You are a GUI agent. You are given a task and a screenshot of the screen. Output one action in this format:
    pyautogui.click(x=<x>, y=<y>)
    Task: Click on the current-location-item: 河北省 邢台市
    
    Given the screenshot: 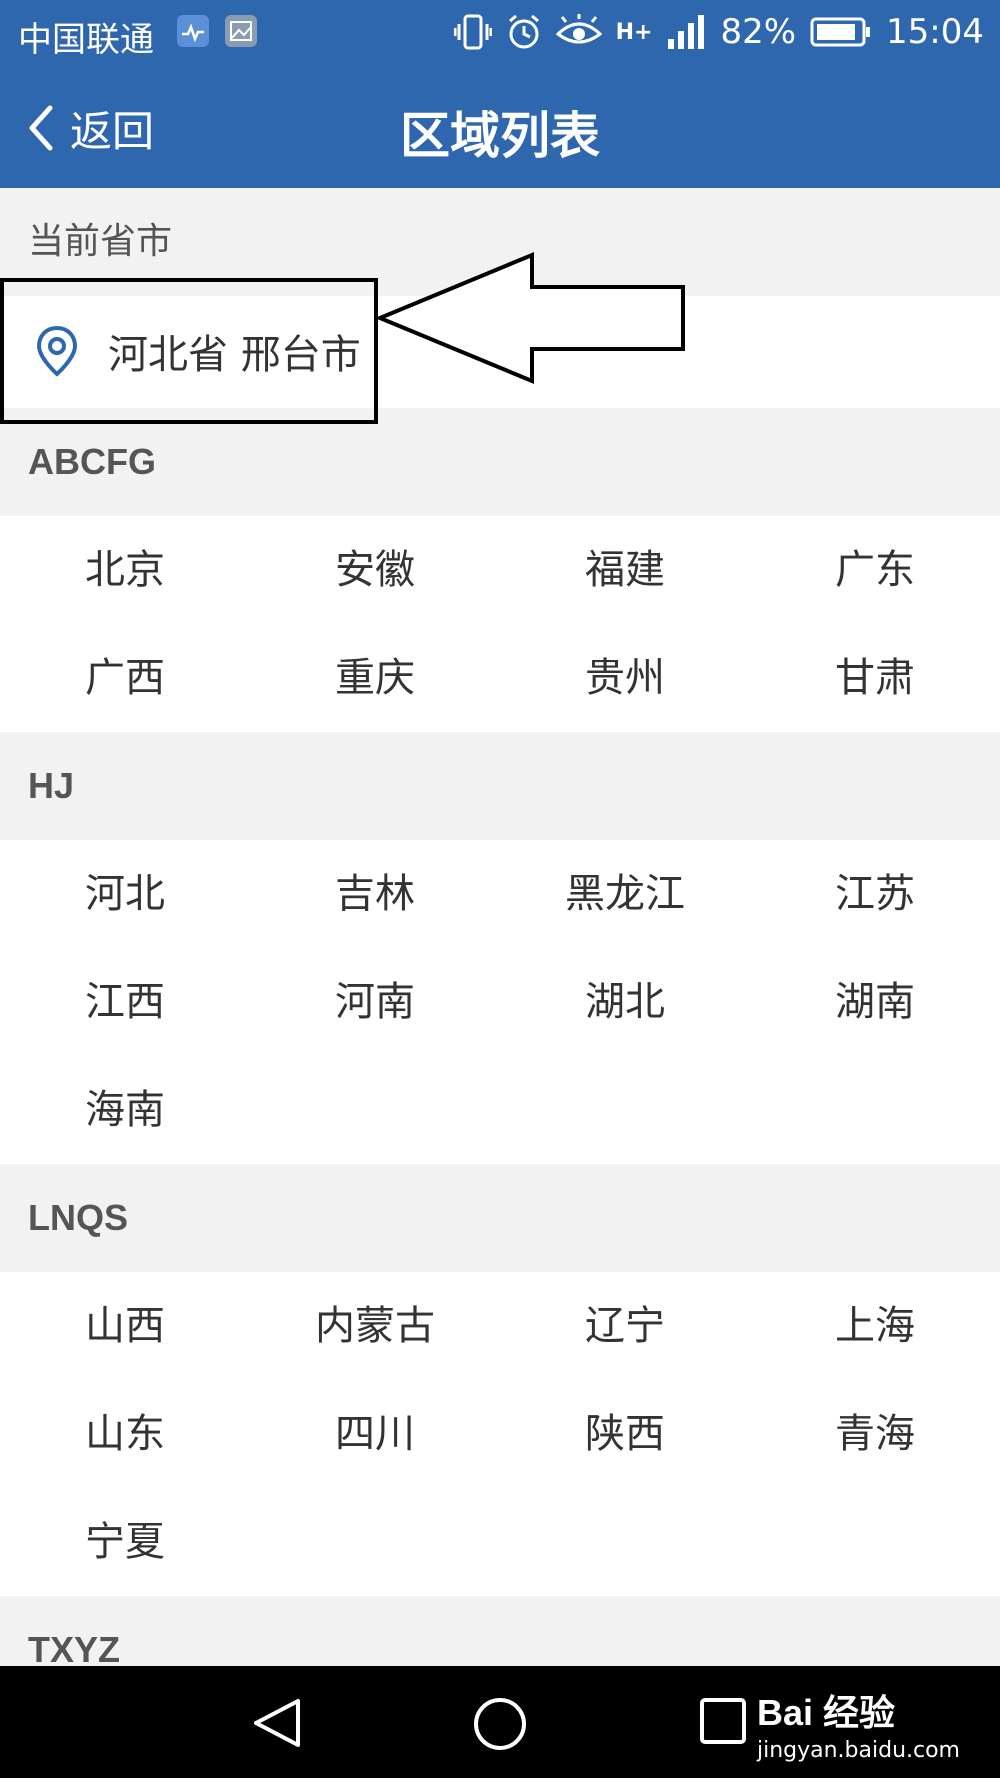 What is the action you would take?
    pyautogui.click(x=189, y=351)
    